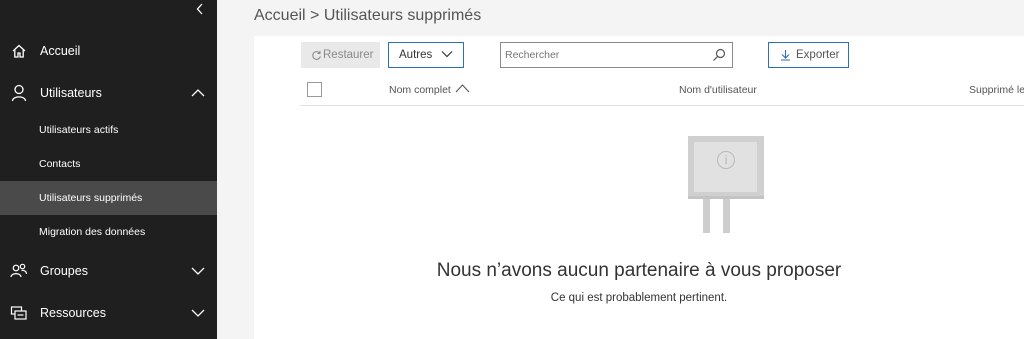 This screenshot has height=339, width=1024. I want to click on resources-icon, so click(19, 313).